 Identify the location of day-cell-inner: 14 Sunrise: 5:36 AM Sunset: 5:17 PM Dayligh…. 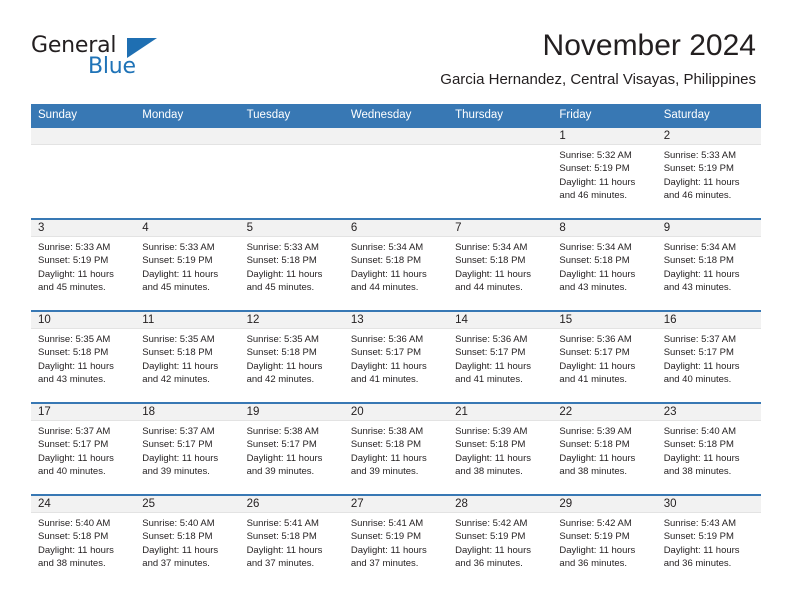
(500, 357).